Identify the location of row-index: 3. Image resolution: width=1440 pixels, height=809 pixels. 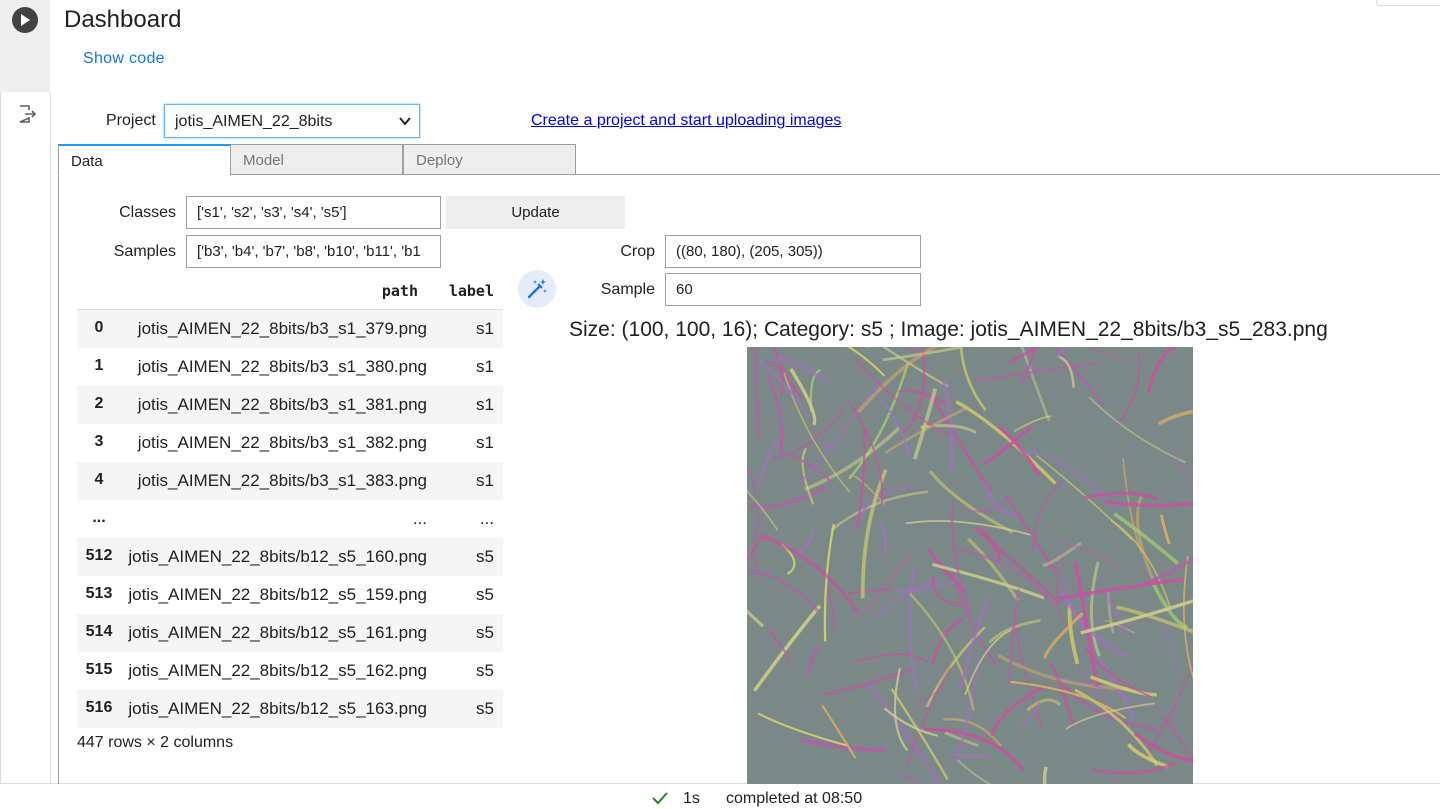
(99, 441).